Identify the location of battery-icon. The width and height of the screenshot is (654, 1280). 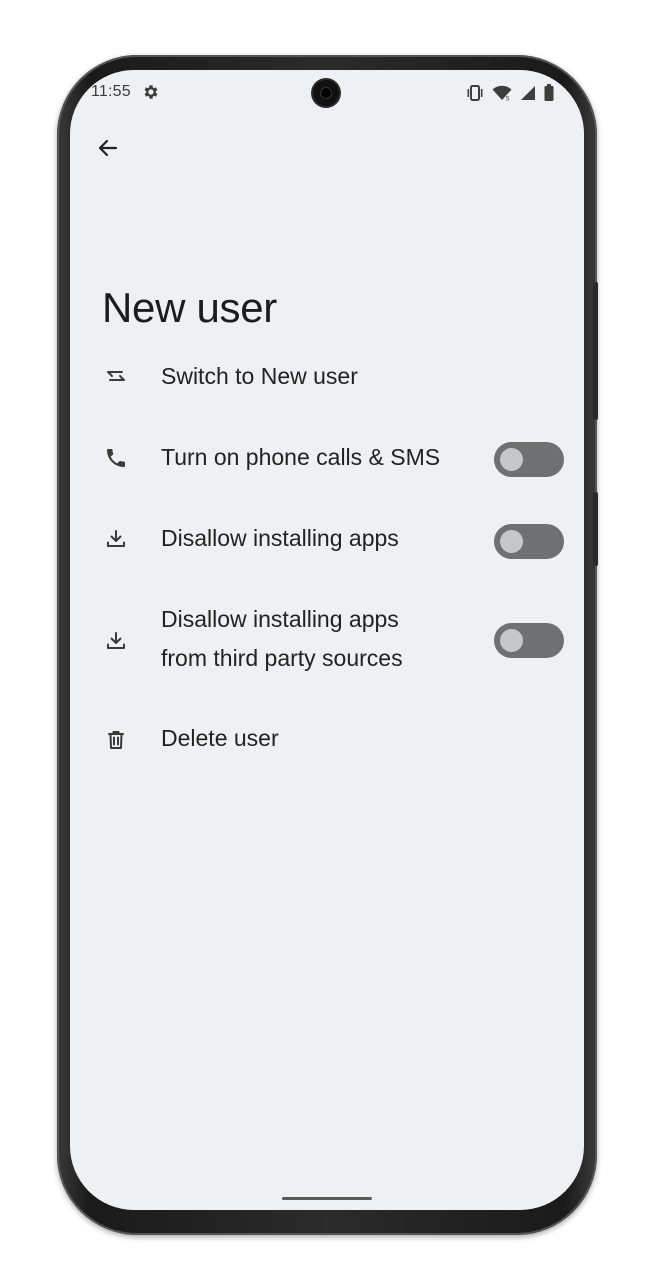
(549, 92).